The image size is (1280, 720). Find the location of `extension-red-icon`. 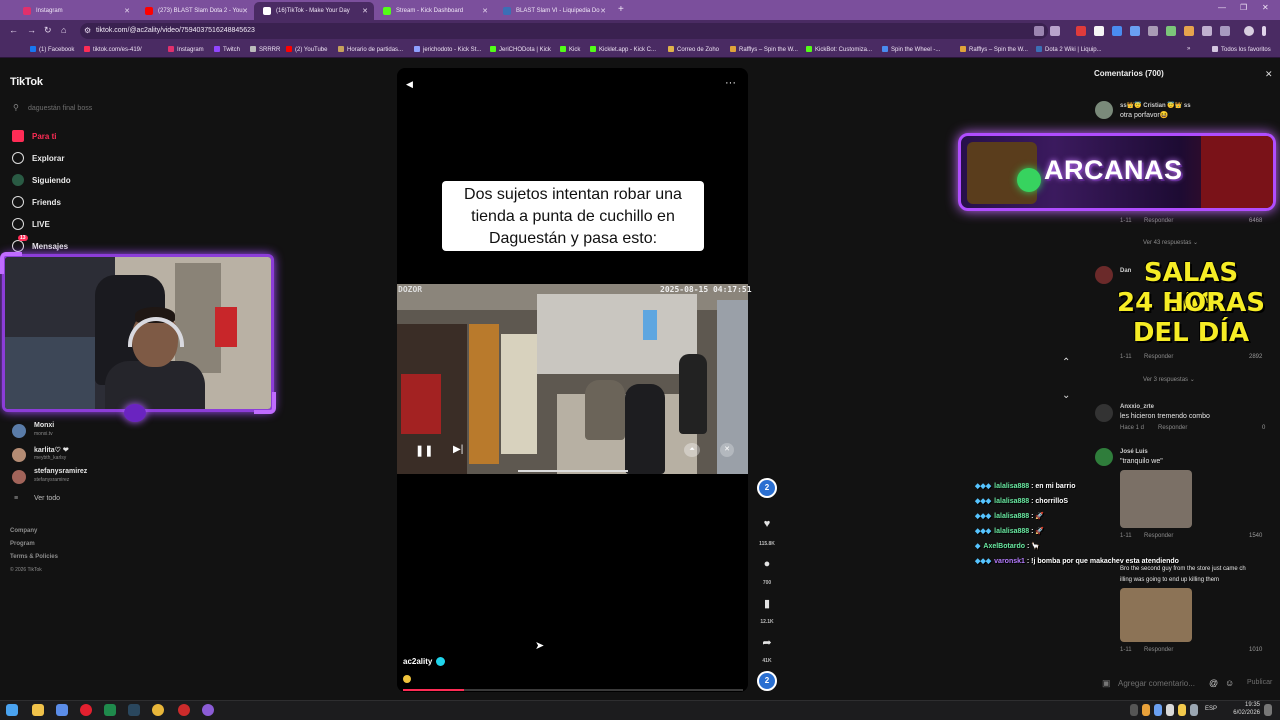

extension-red-icon is located at coordinates (1081, 31).